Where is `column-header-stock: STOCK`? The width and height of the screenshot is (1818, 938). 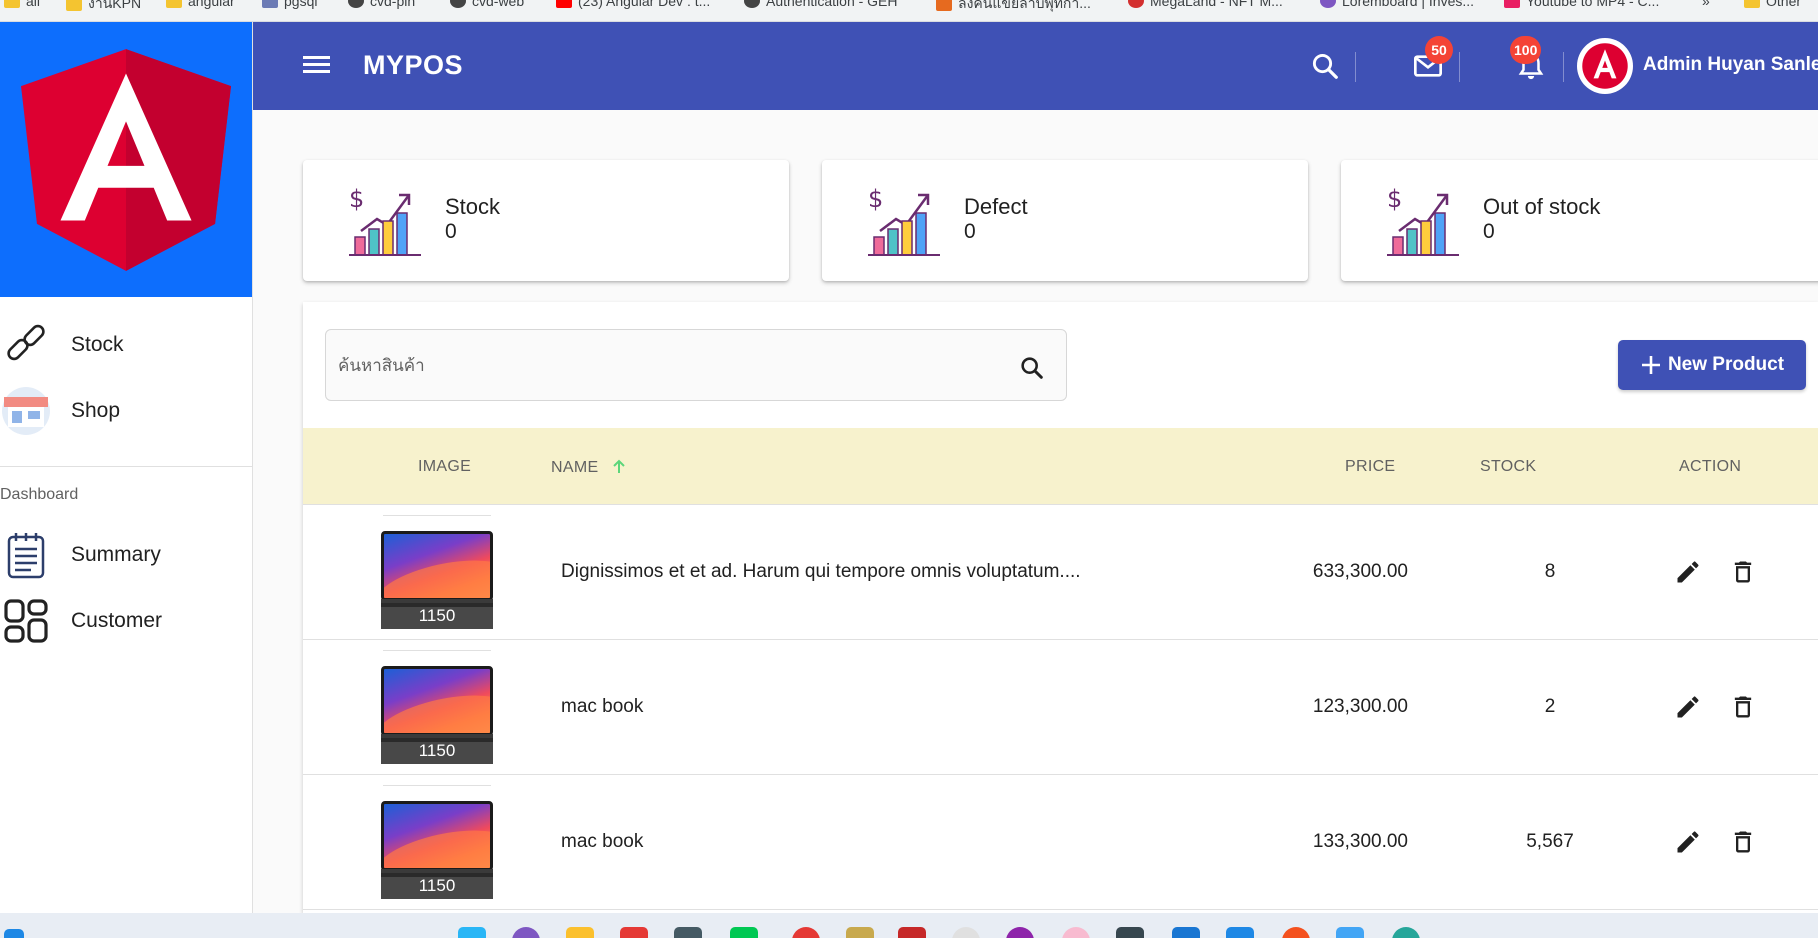
column-header-stock: STOCK is located at coordinates (1508, 466).